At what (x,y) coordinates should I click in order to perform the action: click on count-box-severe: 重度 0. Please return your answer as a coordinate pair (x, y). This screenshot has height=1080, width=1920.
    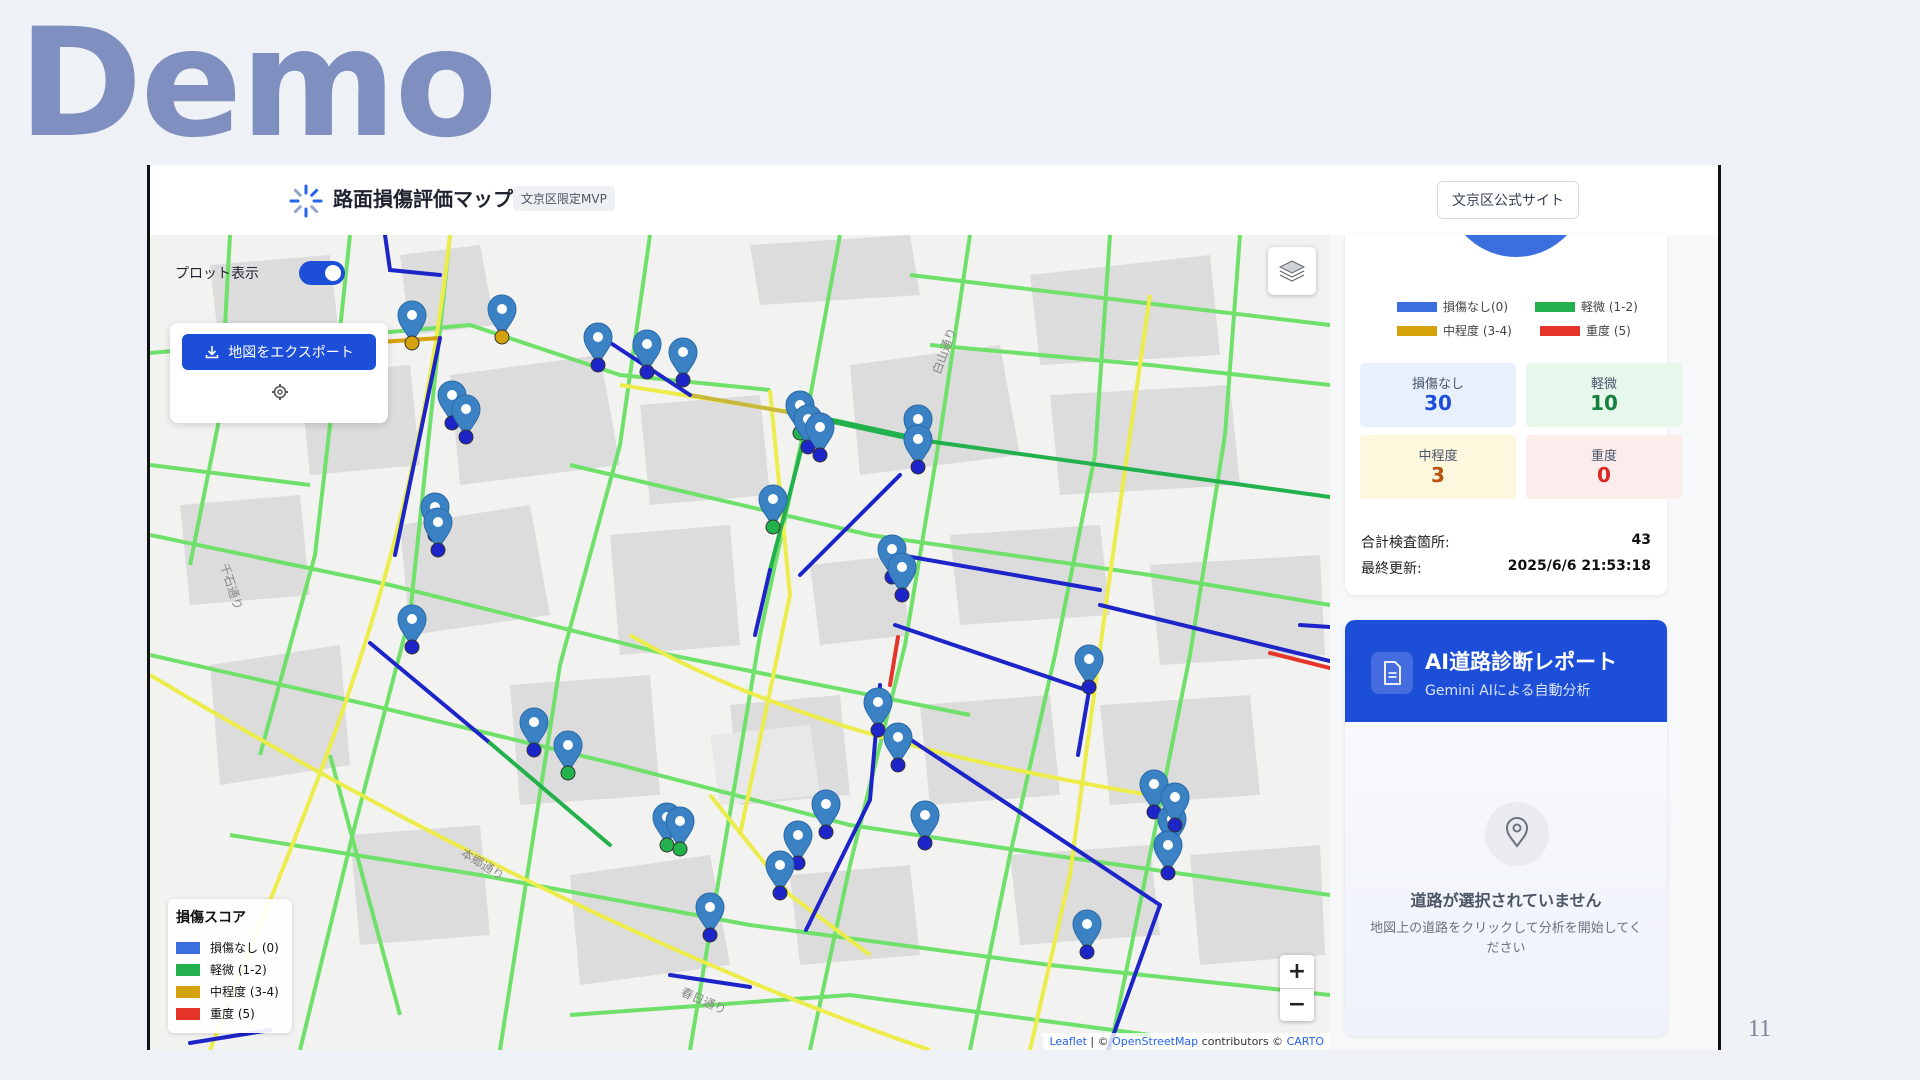
    Looking at the image, I should click on (1604, 467).